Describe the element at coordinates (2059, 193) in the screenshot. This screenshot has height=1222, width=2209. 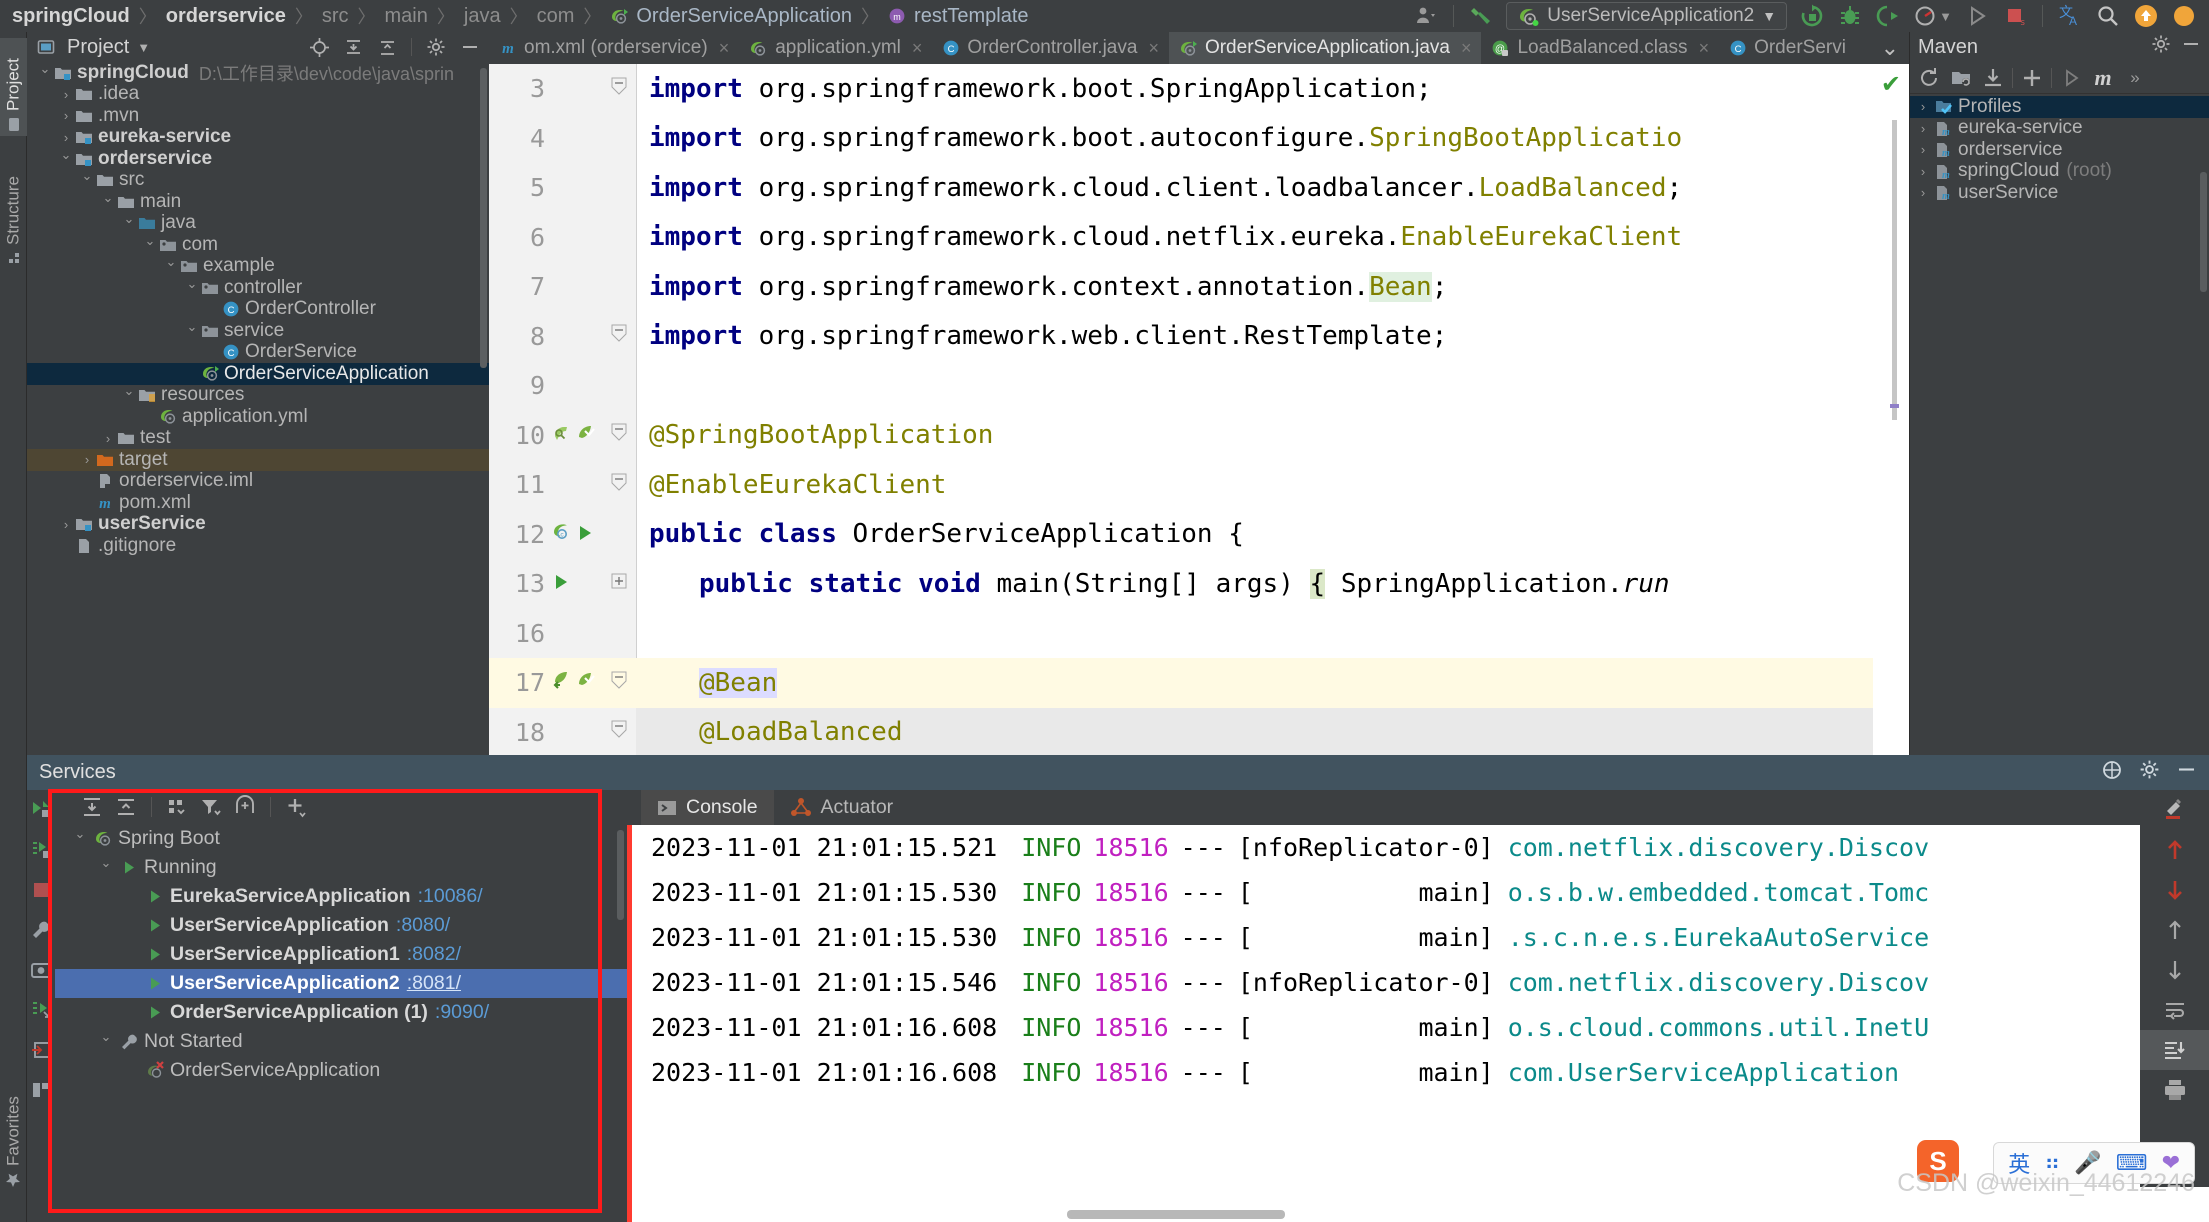
I see `maven-tree-row: › m userService` at that location.